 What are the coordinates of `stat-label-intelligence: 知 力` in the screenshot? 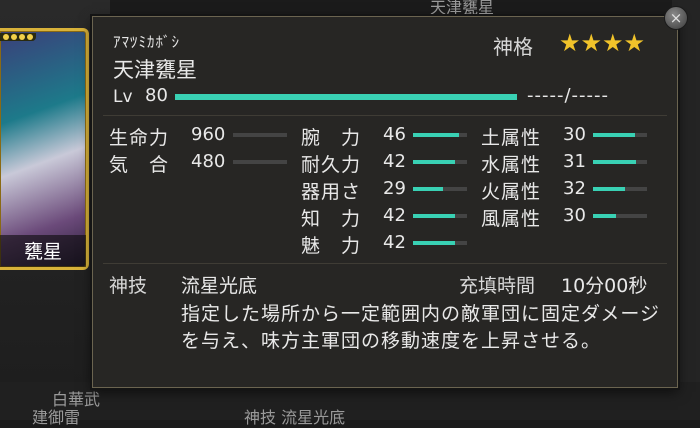 It's located at (331, 219).